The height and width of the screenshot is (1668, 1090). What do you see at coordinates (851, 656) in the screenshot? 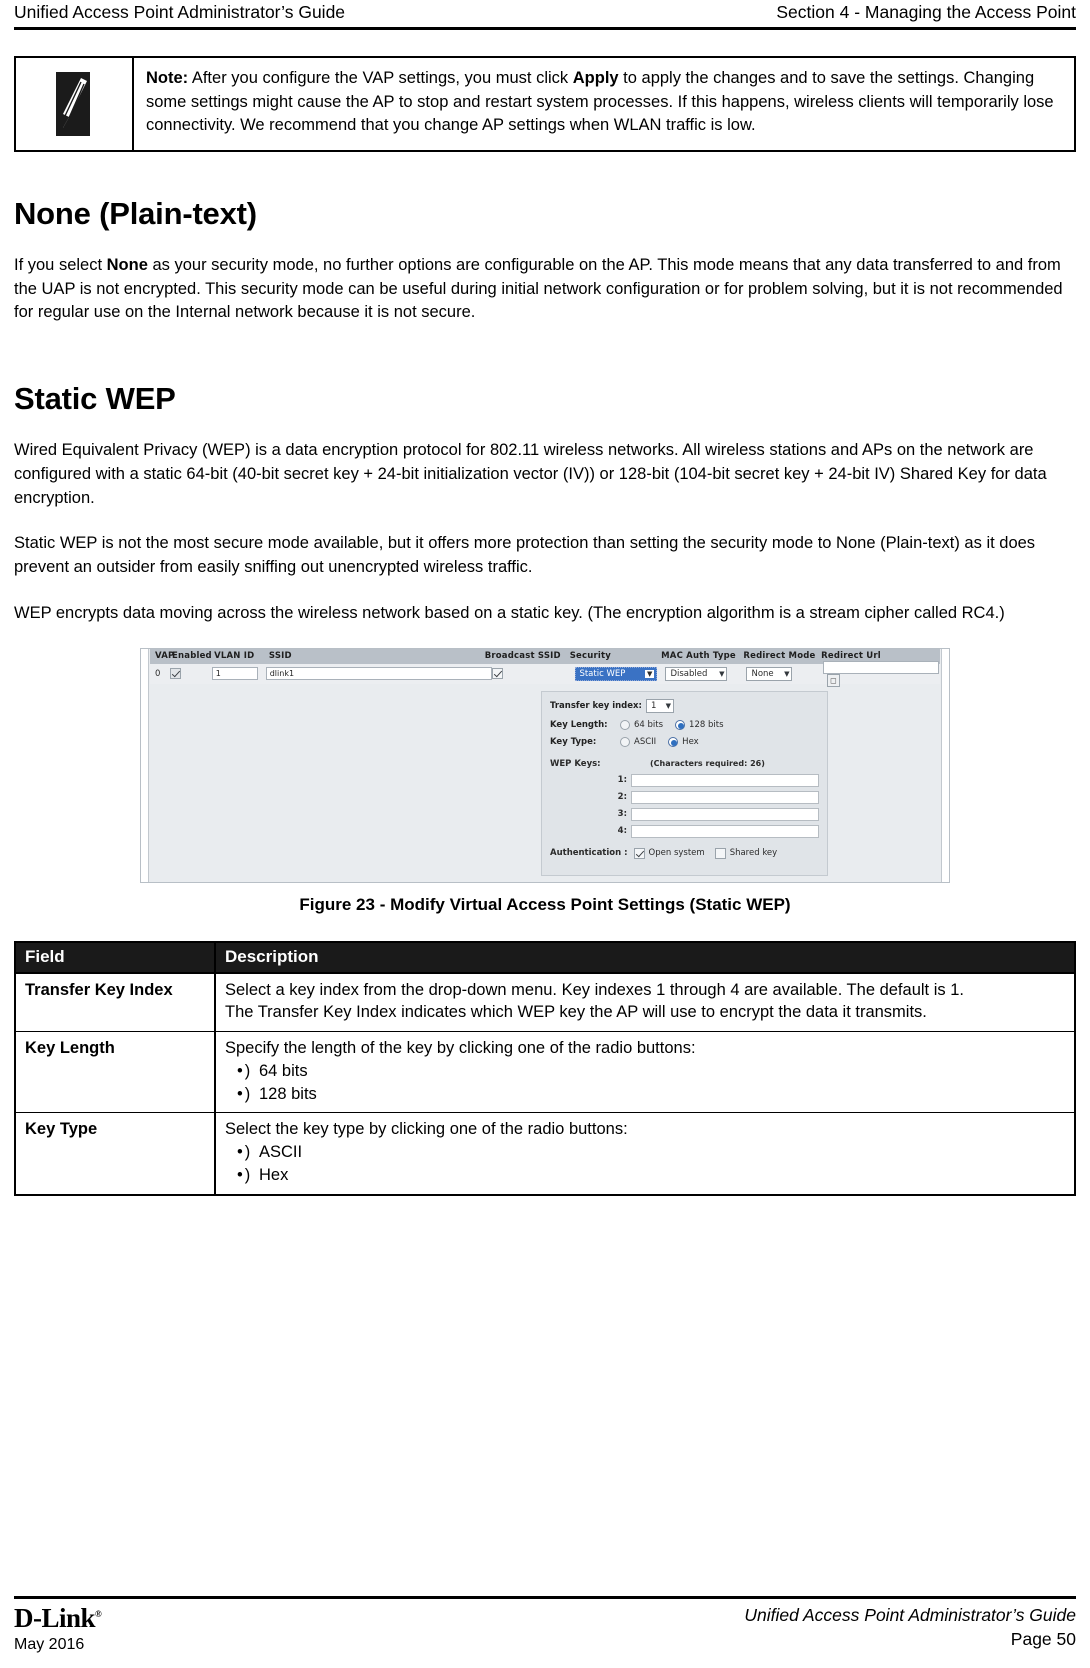
I see `col-header-redirect-url: Redirect Url` at bounding box center [851, 656].